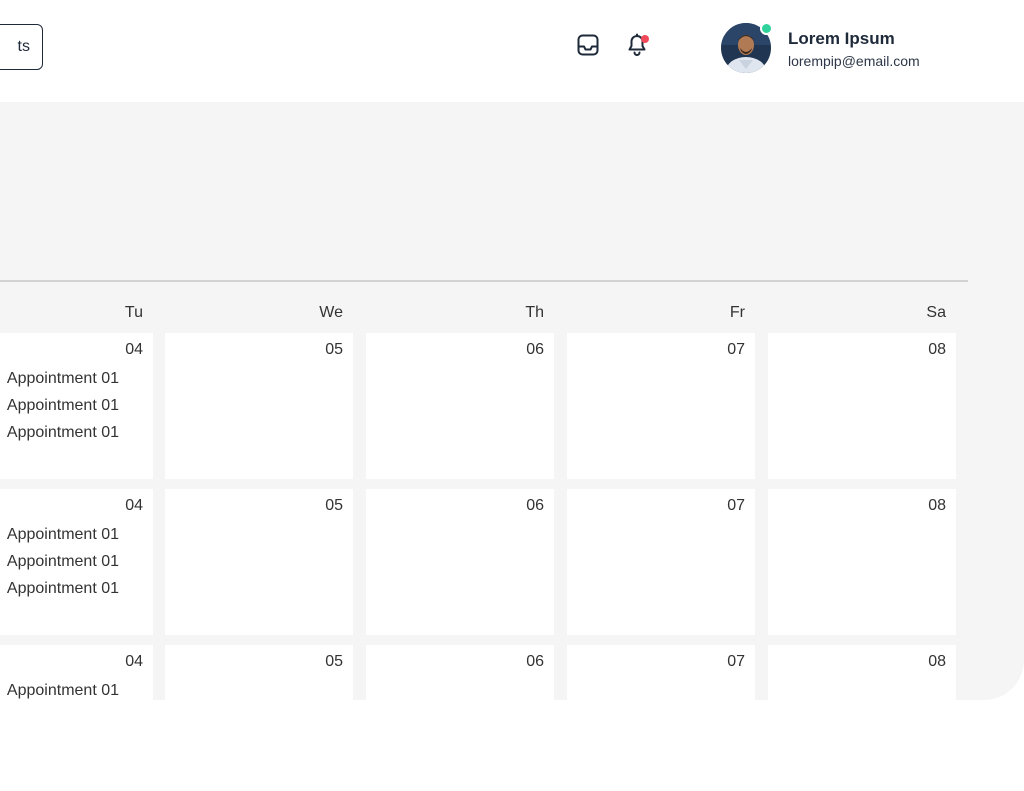 Image resolution: width=1024 pixels, height=791 pixels. What do you see at coordinates (854, 61) in the screenshot?
I see `user-email: lorempip@email.com` at bounding box center [854, 61].